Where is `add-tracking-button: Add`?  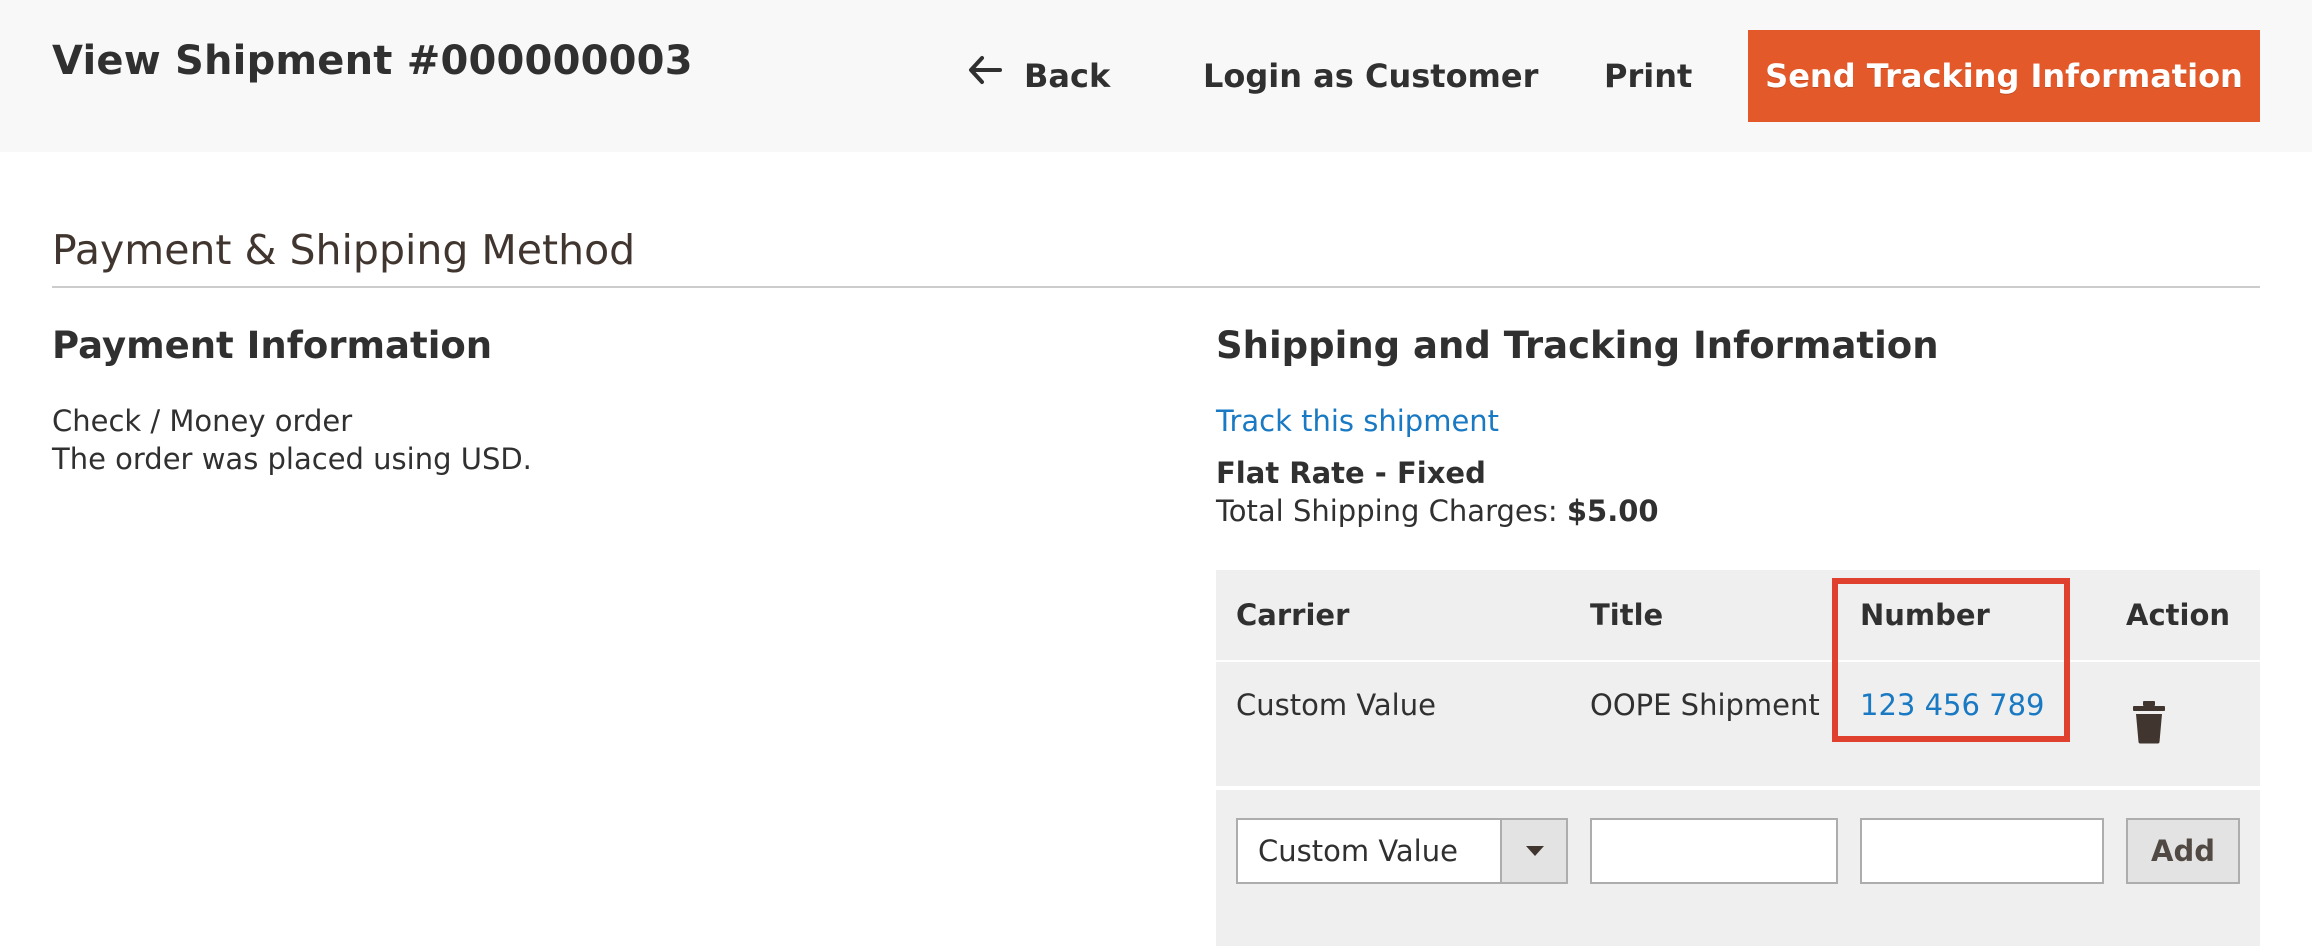
add-tracking-button: Add is located at coordinates (2183, 851).